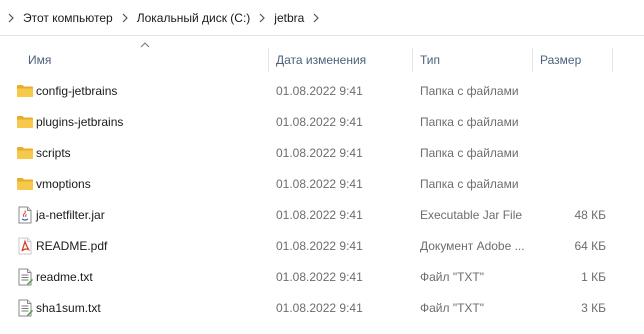 The height and width of the screenshot is (334, 644). Describe the element at coordinates (471, 215) in the screenshot. I see `file-type: Executable Jar File` at that location.